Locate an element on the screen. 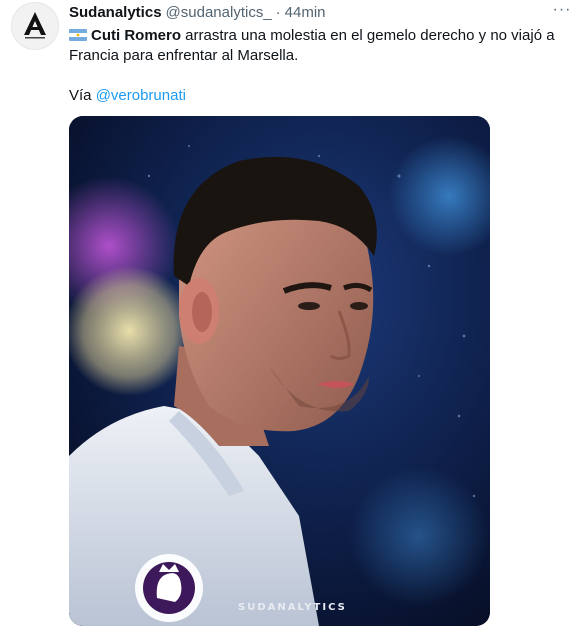 This screenshot has height=636, width=586. premier-league-lion-icon is located at coordinates (169, 588).